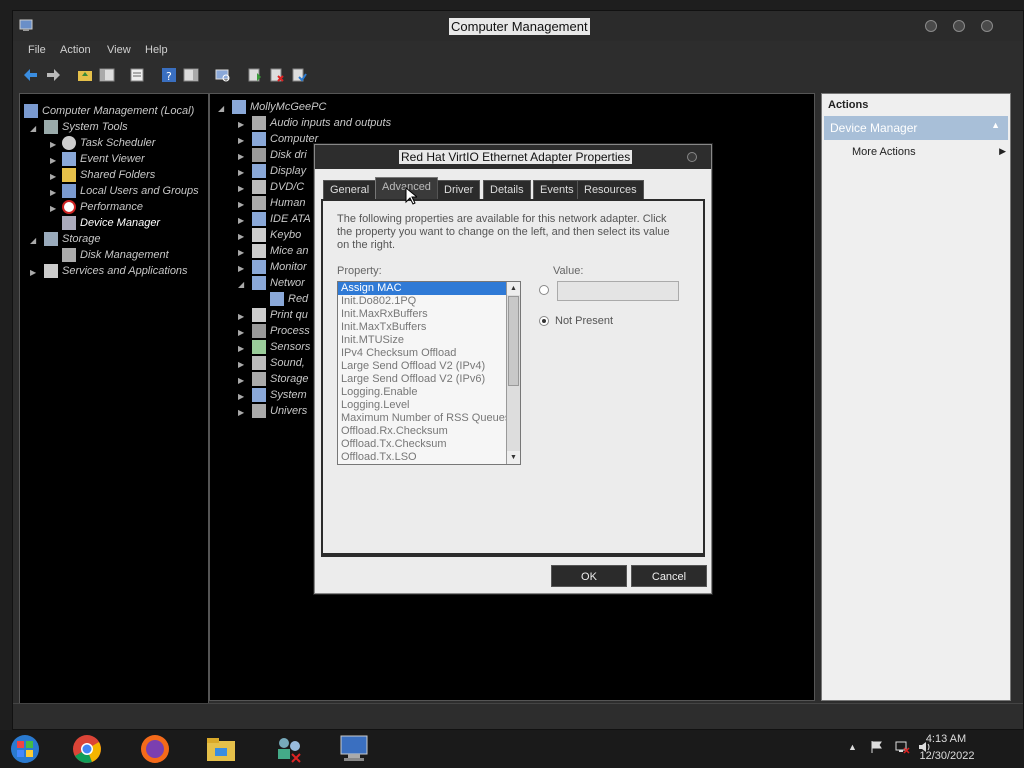 This screenshot has height=768, width=1024. What do you see at coordinates (130, 192) in the screenshot?
I see `tree-item-local-users: Local Users and Groups` at bounding box center [130, 192].